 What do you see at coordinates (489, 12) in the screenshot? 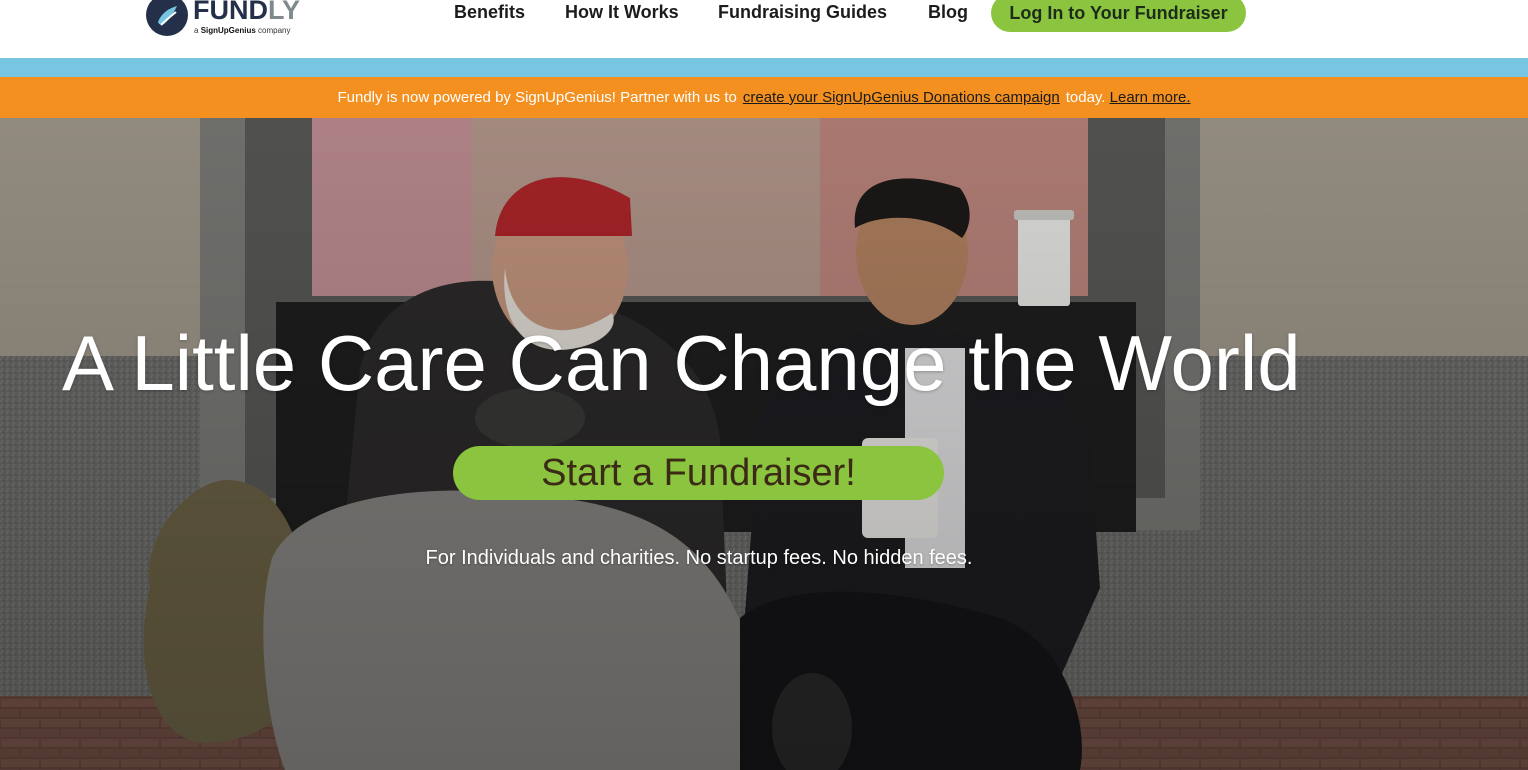
I see `nav-link-benefits: Benefits` at bounding box center [489, 12].